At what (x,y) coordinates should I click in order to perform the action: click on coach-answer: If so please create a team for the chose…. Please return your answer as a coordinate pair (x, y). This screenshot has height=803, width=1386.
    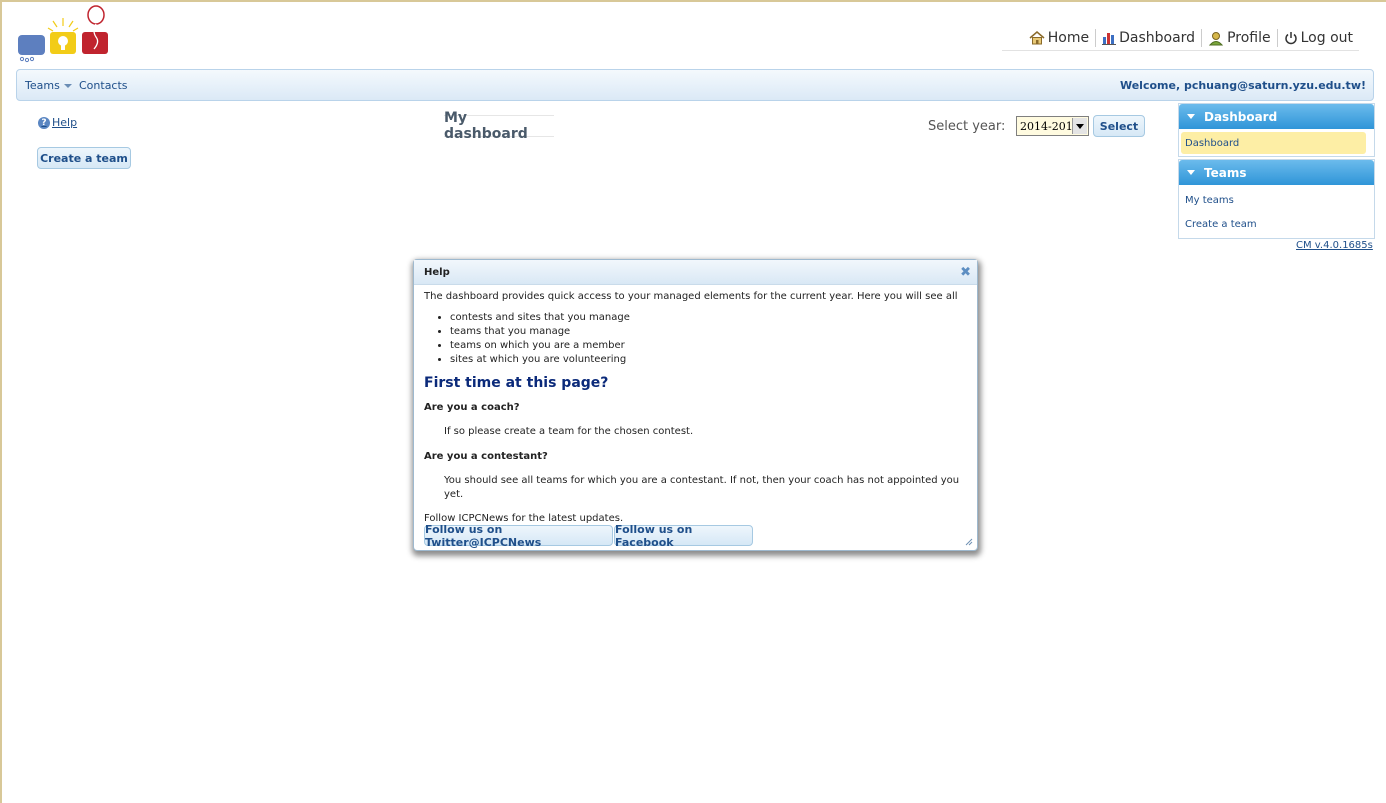
    Looking at the image, I should click on (569, 431).